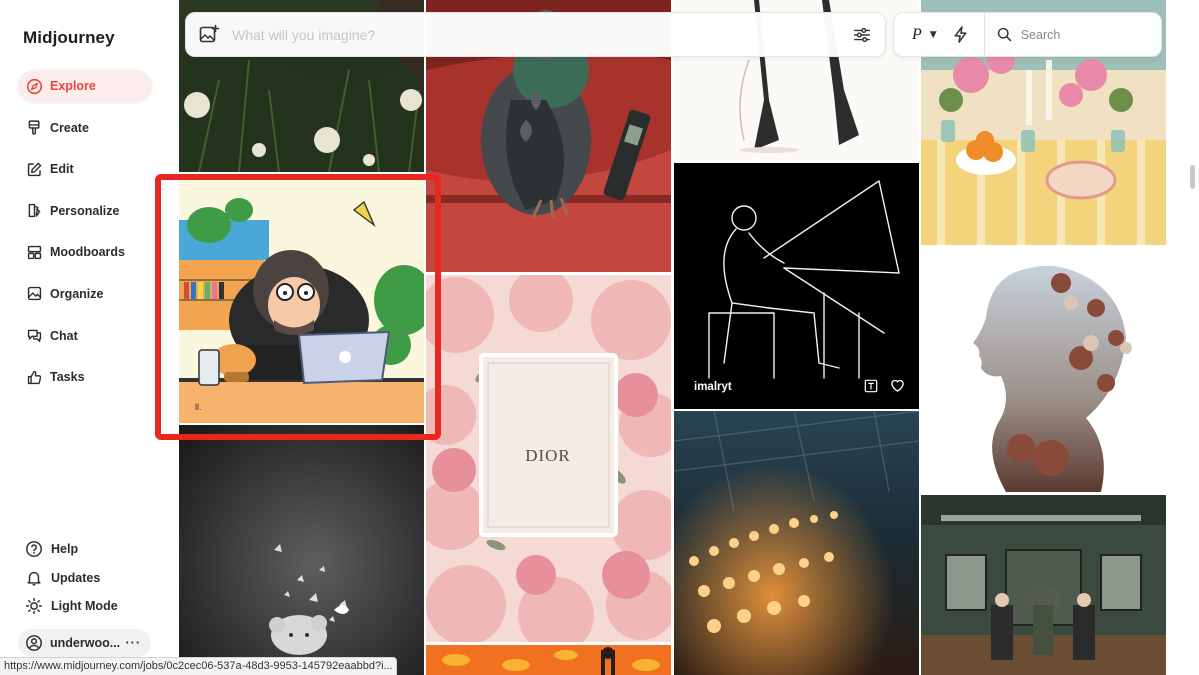 The width and height of the screenshot is (1199, 675). I want to click on search-icon, so click(1005, 35).